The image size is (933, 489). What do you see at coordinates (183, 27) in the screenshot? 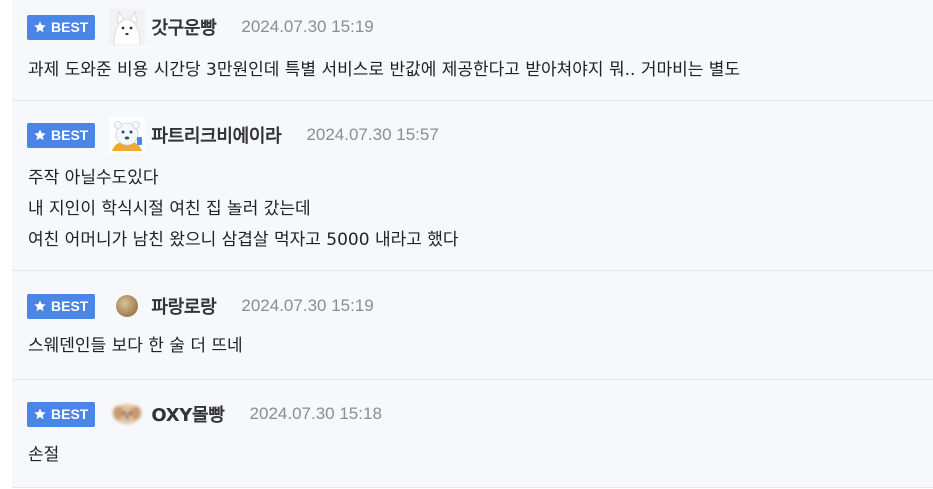
I see `nickname: 갓구운빵` at bounding box center [183, 27].